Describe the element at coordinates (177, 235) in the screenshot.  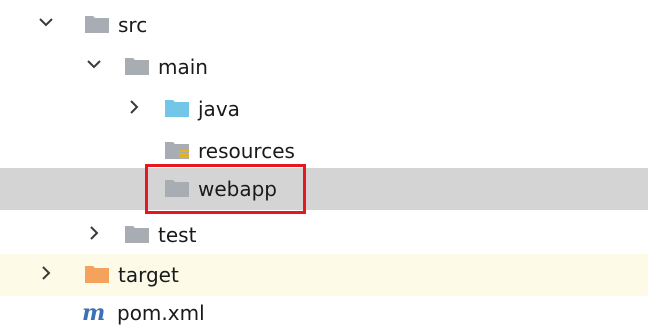
I see `tree-node-label: test` at that location.